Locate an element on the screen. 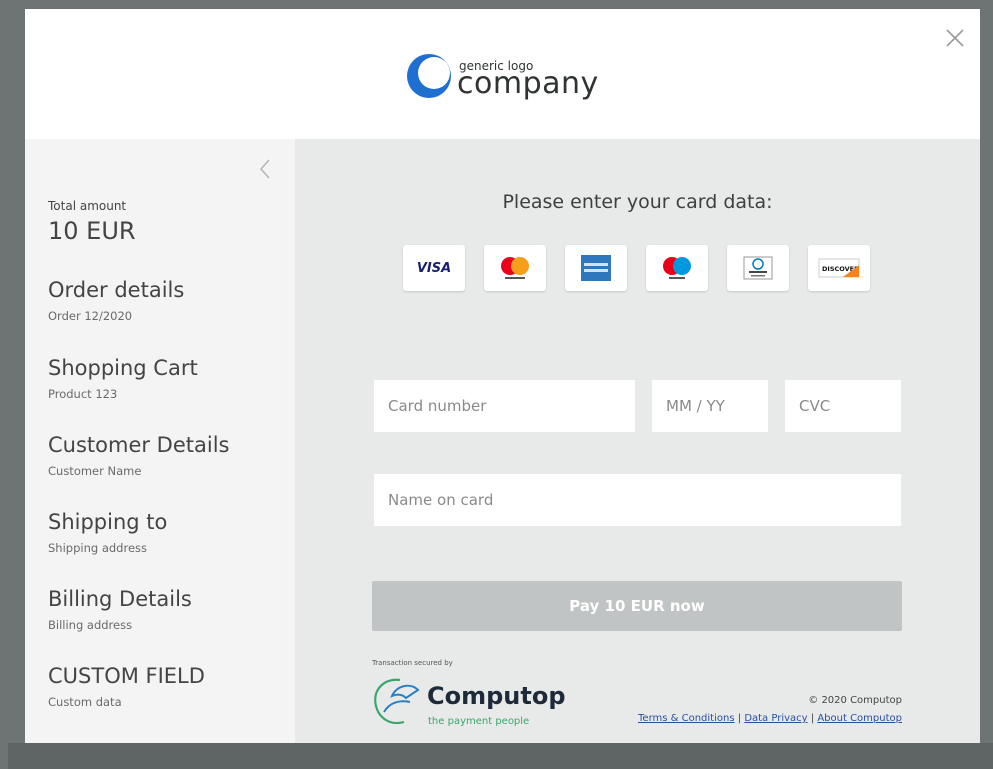  mastercard-card-icon is located at coordinates (515, 268).